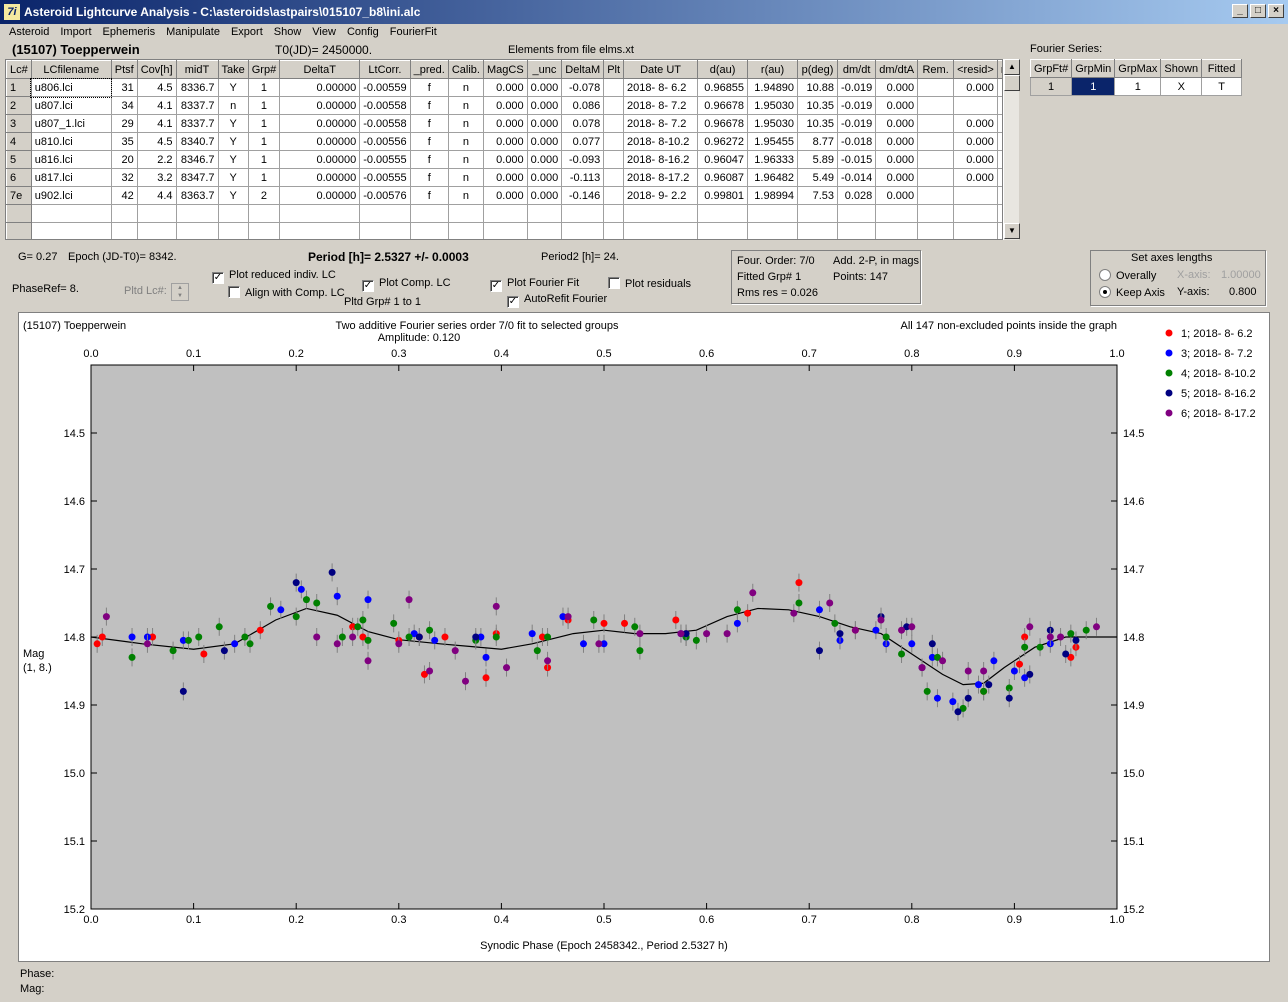 The height and width of the screenshot is (1002, 1288). Describe the element at coordinates (857, 105) in the screenshot. I see `lc-cell: -0.019` at that location.